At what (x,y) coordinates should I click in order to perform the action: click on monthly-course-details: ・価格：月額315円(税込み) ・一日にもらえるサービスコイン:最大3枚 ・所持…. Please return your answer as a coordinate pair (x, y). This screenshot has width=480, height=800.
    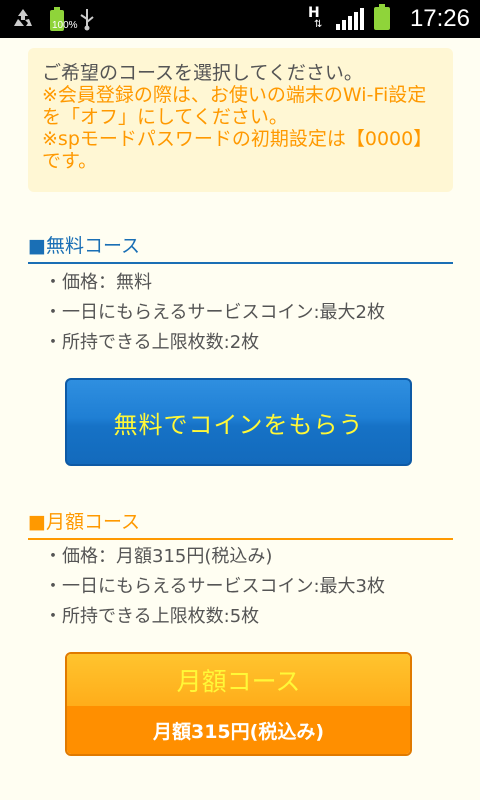
    Looking at the image, I should click on (214, 587).